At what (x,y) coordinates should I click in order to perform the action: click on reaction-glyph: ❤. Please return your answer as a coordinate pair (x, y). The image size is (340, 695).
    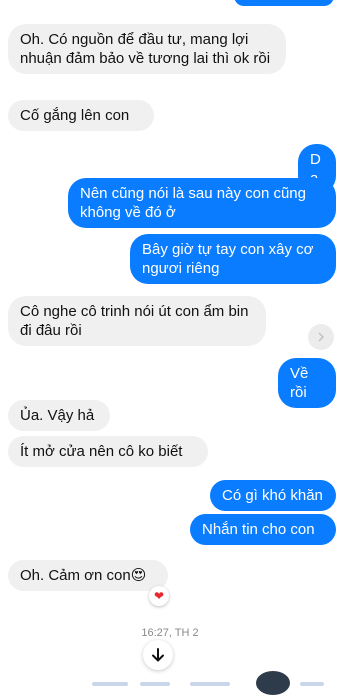
    Looking at the image, I should click on (159, 596).